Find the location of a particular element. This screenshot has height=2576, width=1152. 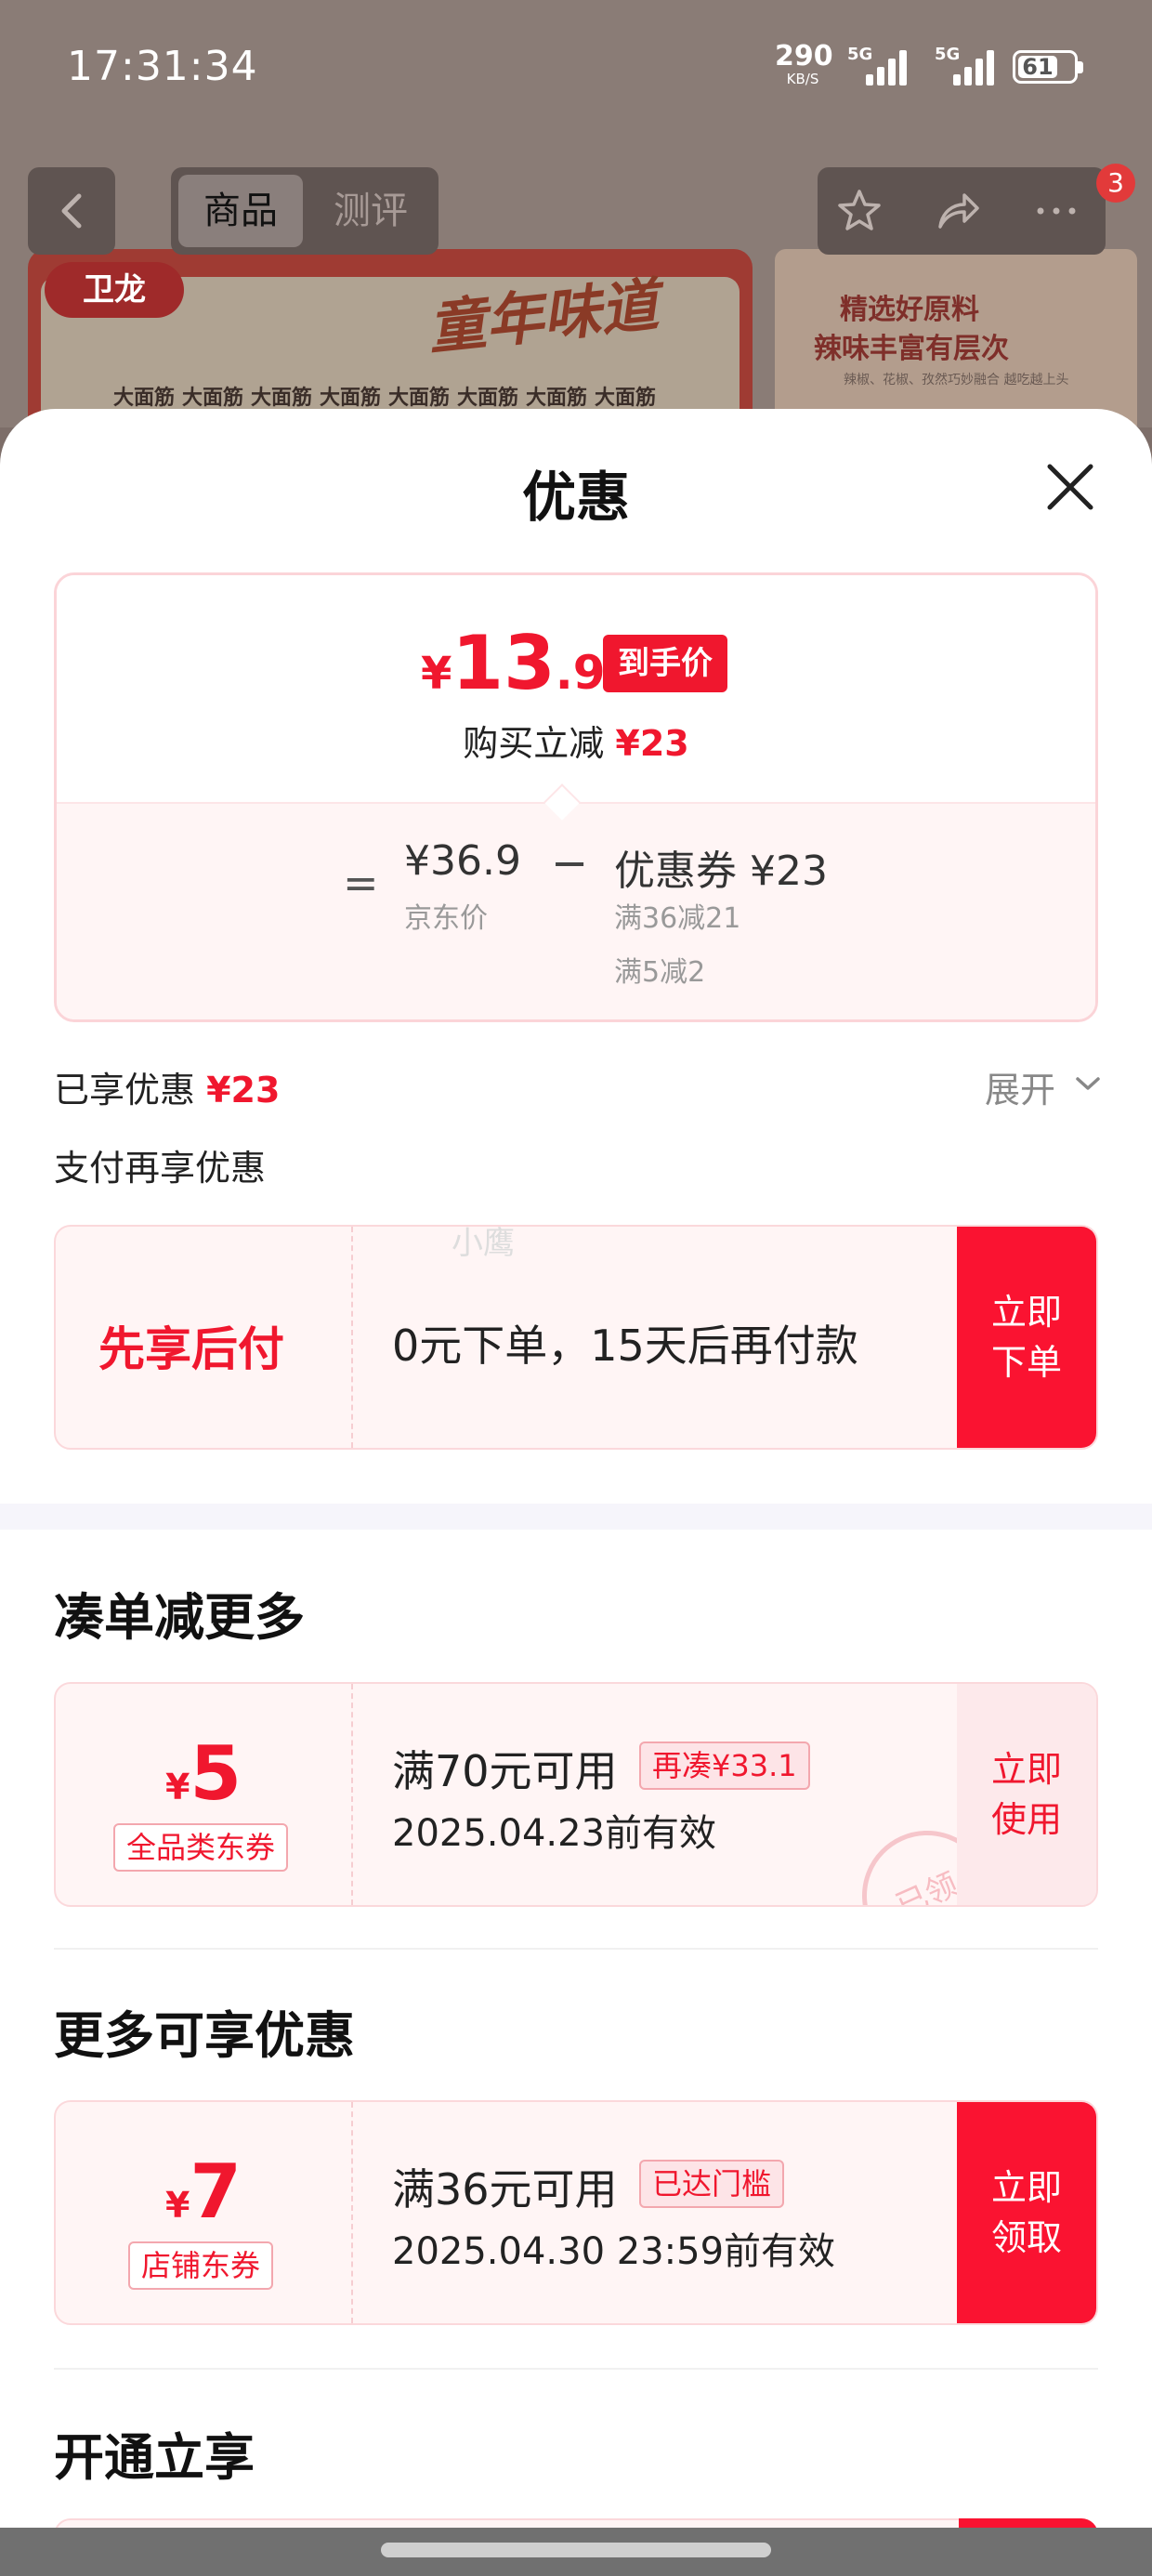

home-indicator is located at coordinates (576, 2550).